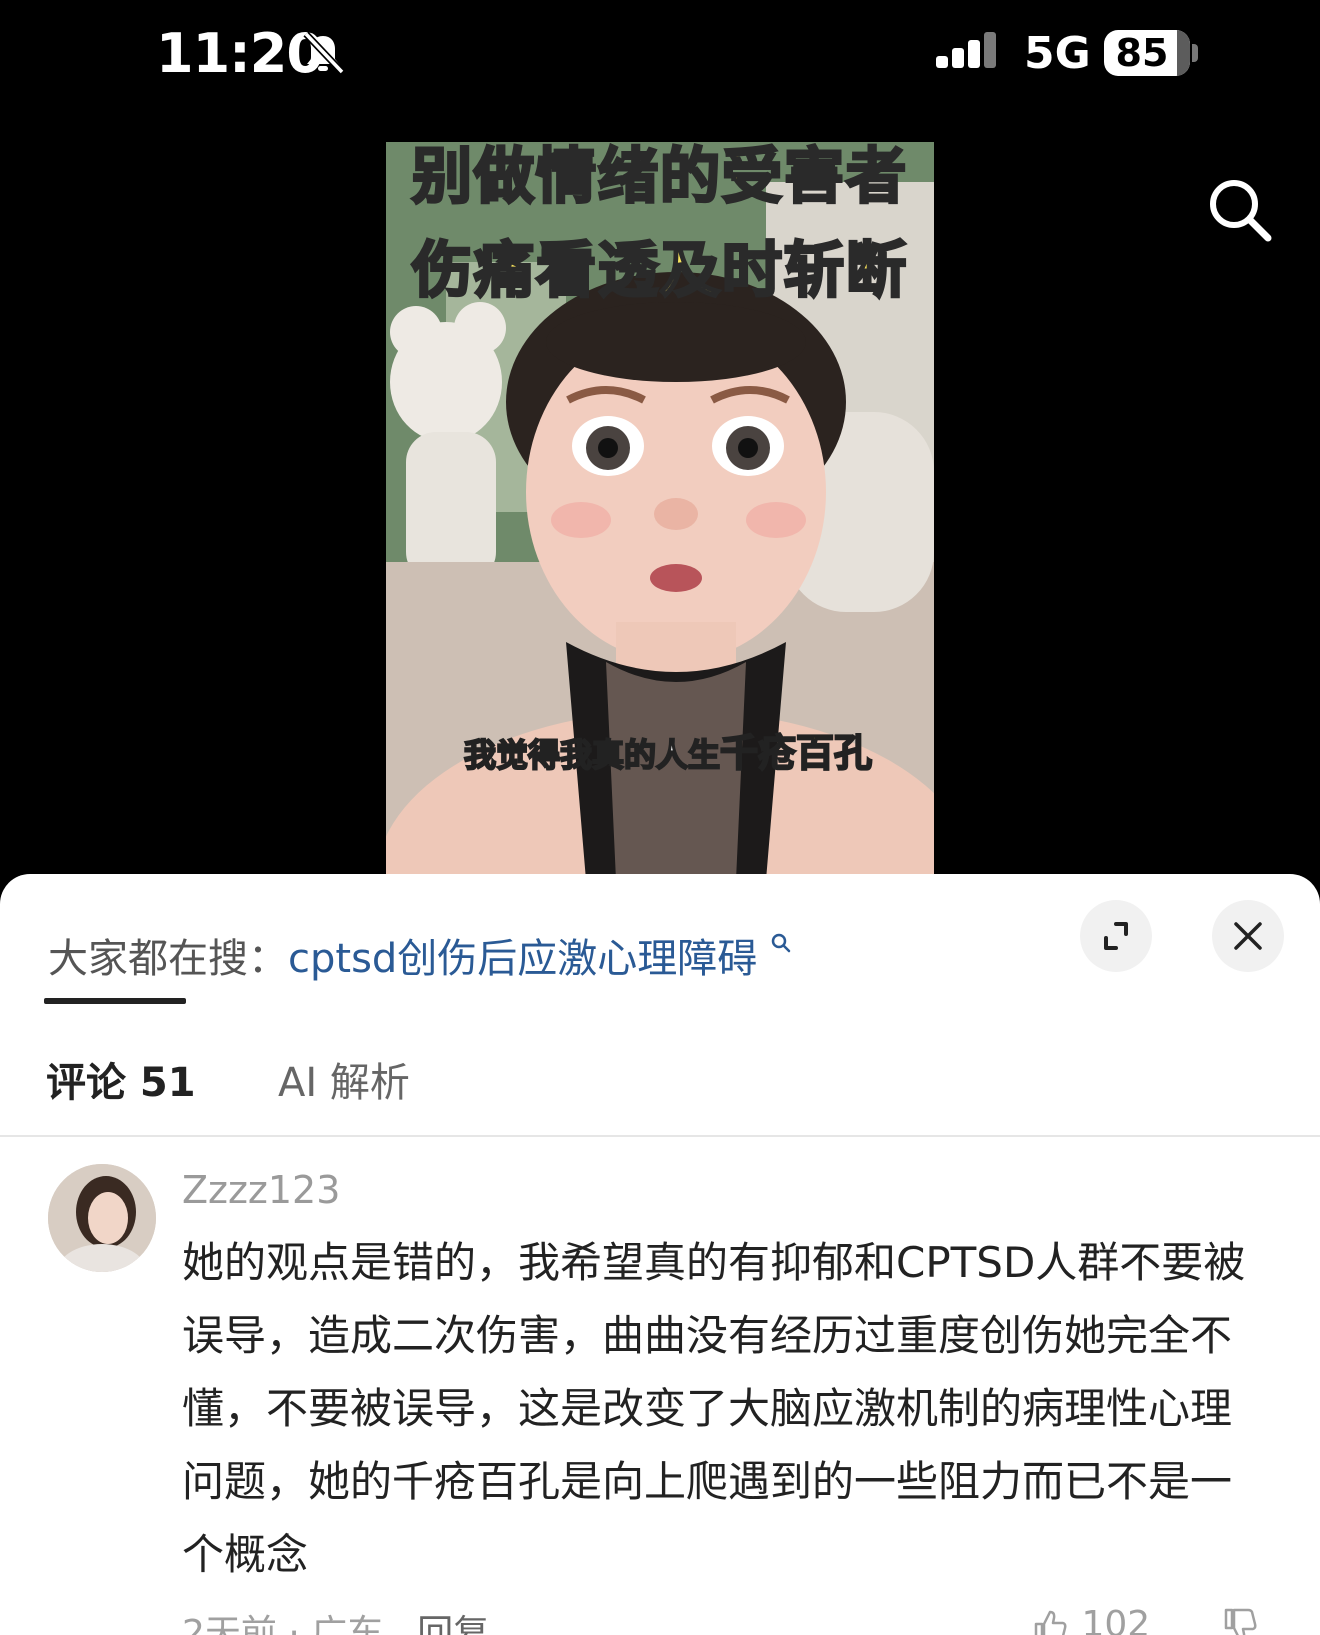 The height and width of the screenshot is (1635, 1320). I want to click on video-title-line-1: 别做情绪的受害者, so click(659, 178).